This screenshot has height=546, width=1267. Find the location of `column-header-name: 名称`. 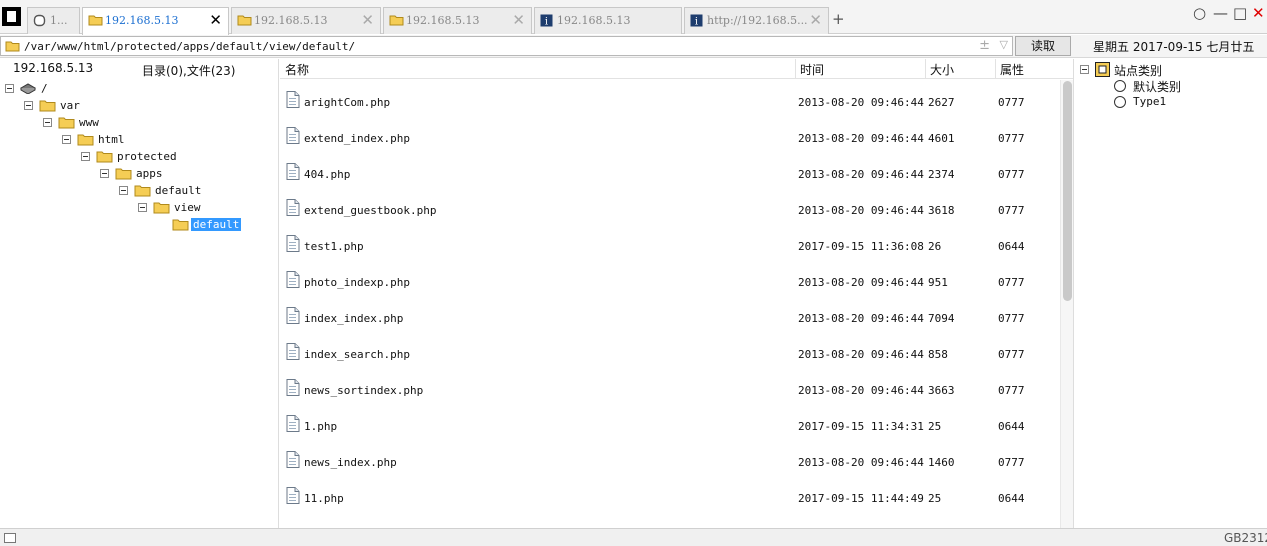

column-header-name: 名称 is located at coordinates (297, 69).